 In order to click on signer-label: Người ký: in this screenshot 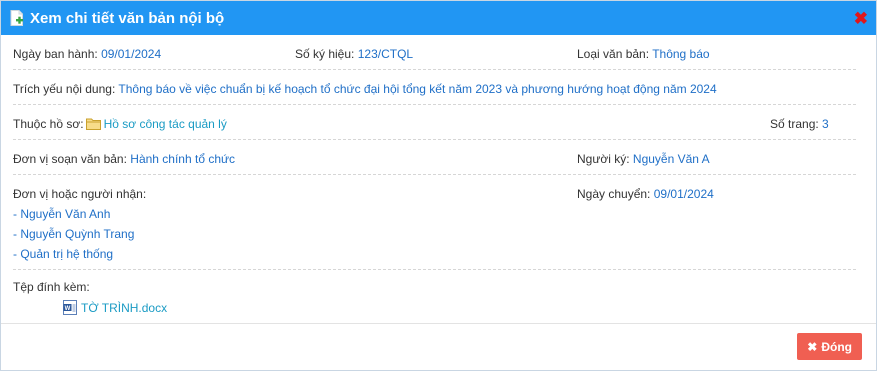, I will do `click(603, 159)`.